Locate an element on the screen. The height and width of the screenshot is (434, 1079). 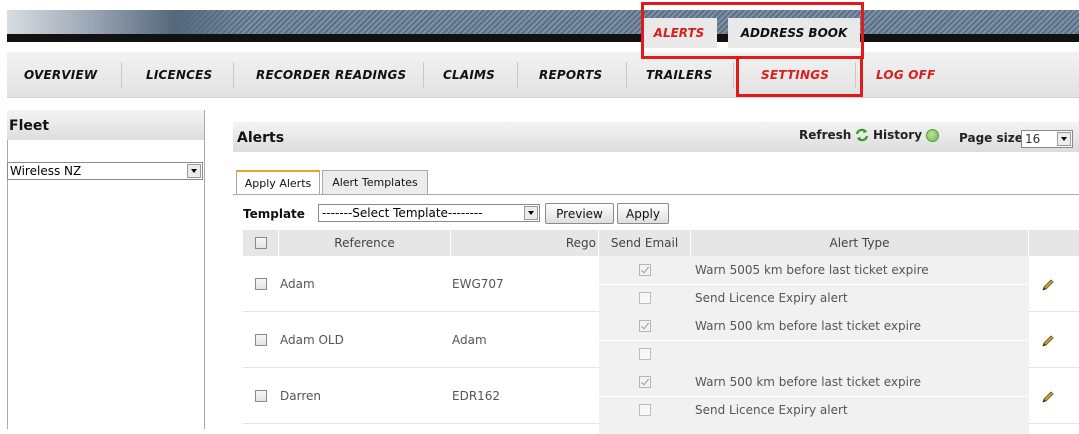
page-size-select: 16 is located at coordinates (1047, 139).